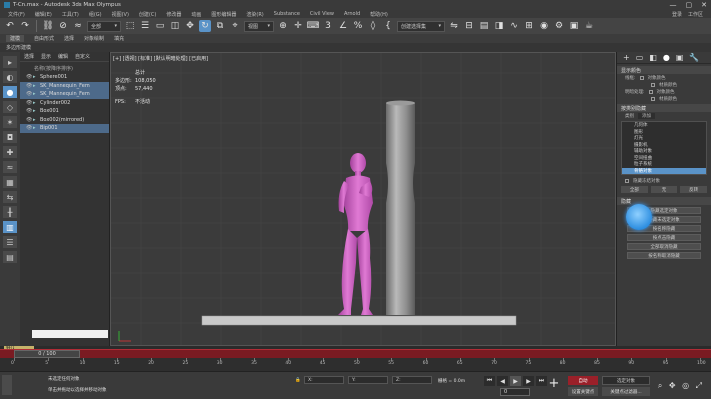  Describe the element at coordinates (583, 391) in the screenshot. I see `set-key-button: 设置关键点` at that location.